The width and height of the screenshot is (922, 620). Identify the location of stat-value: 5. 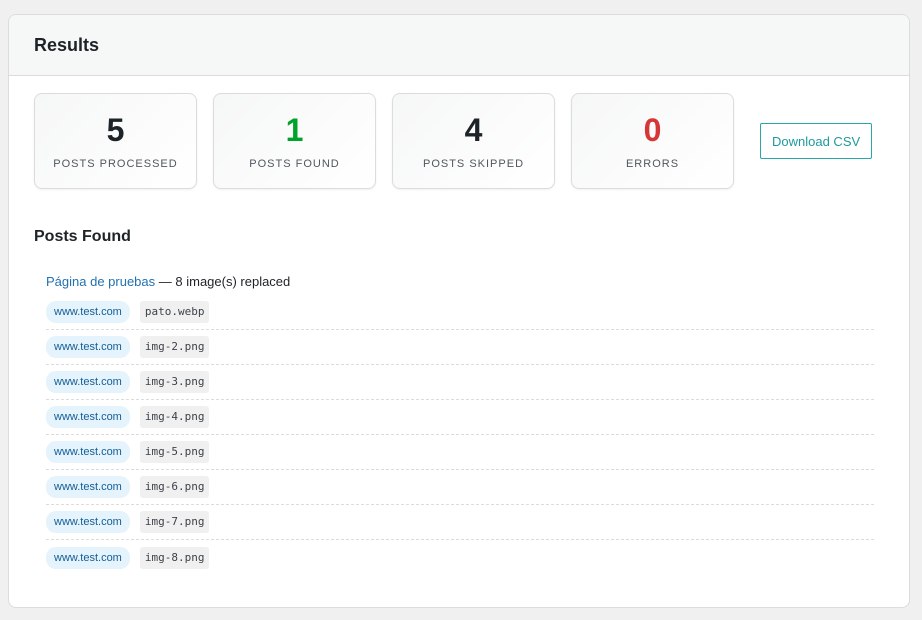
(115, 130).